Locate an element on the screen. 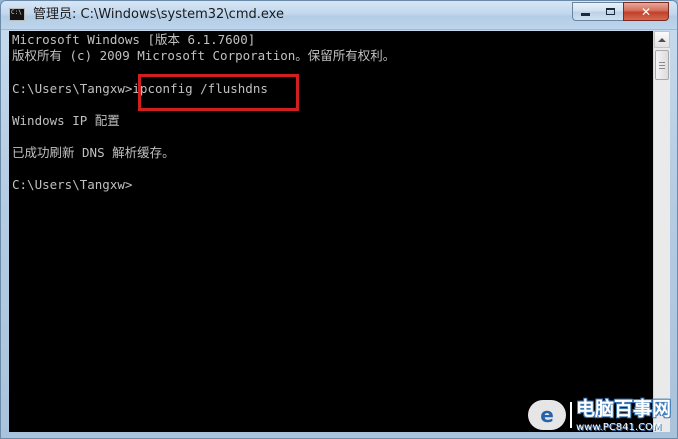 The width and height of the screenshot is (678, 439). watermark-site-name: 电脑百事网 is located at coordinates (624, 409).